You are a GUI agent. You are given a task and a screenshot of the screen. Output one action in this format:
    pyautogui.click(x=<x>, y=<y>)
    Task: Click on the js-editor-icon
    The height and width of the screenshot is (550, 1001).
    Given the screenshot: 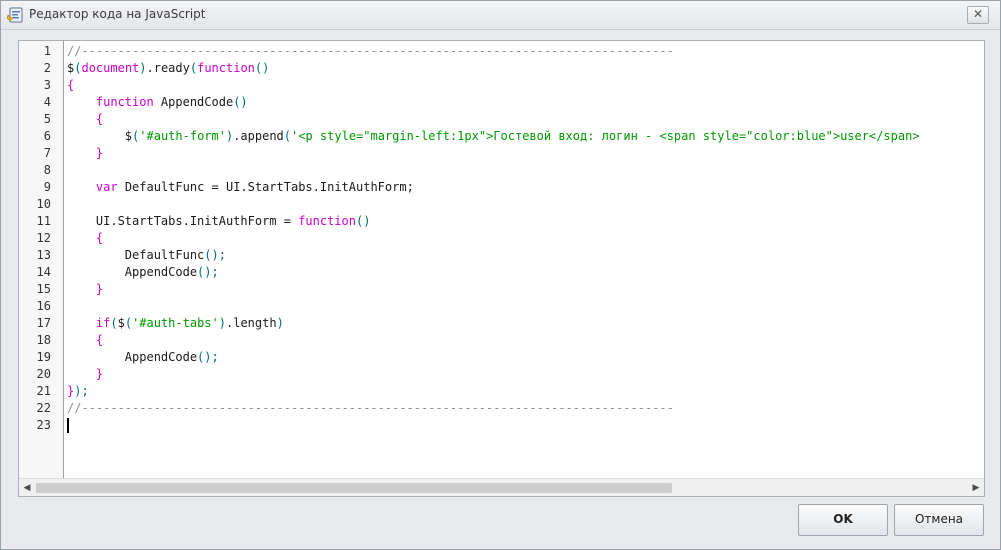 What is the action you would take?
    pyautogui.click(x=15, y=15)
    